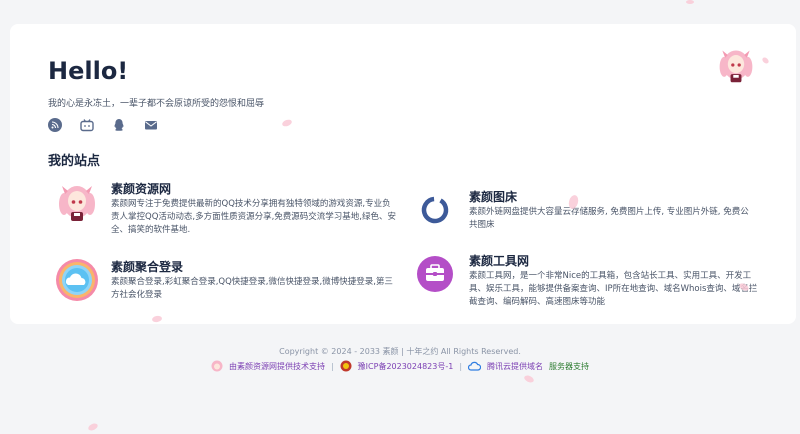  I want to click on site-name: 素颜工具网, so click(499, 260).